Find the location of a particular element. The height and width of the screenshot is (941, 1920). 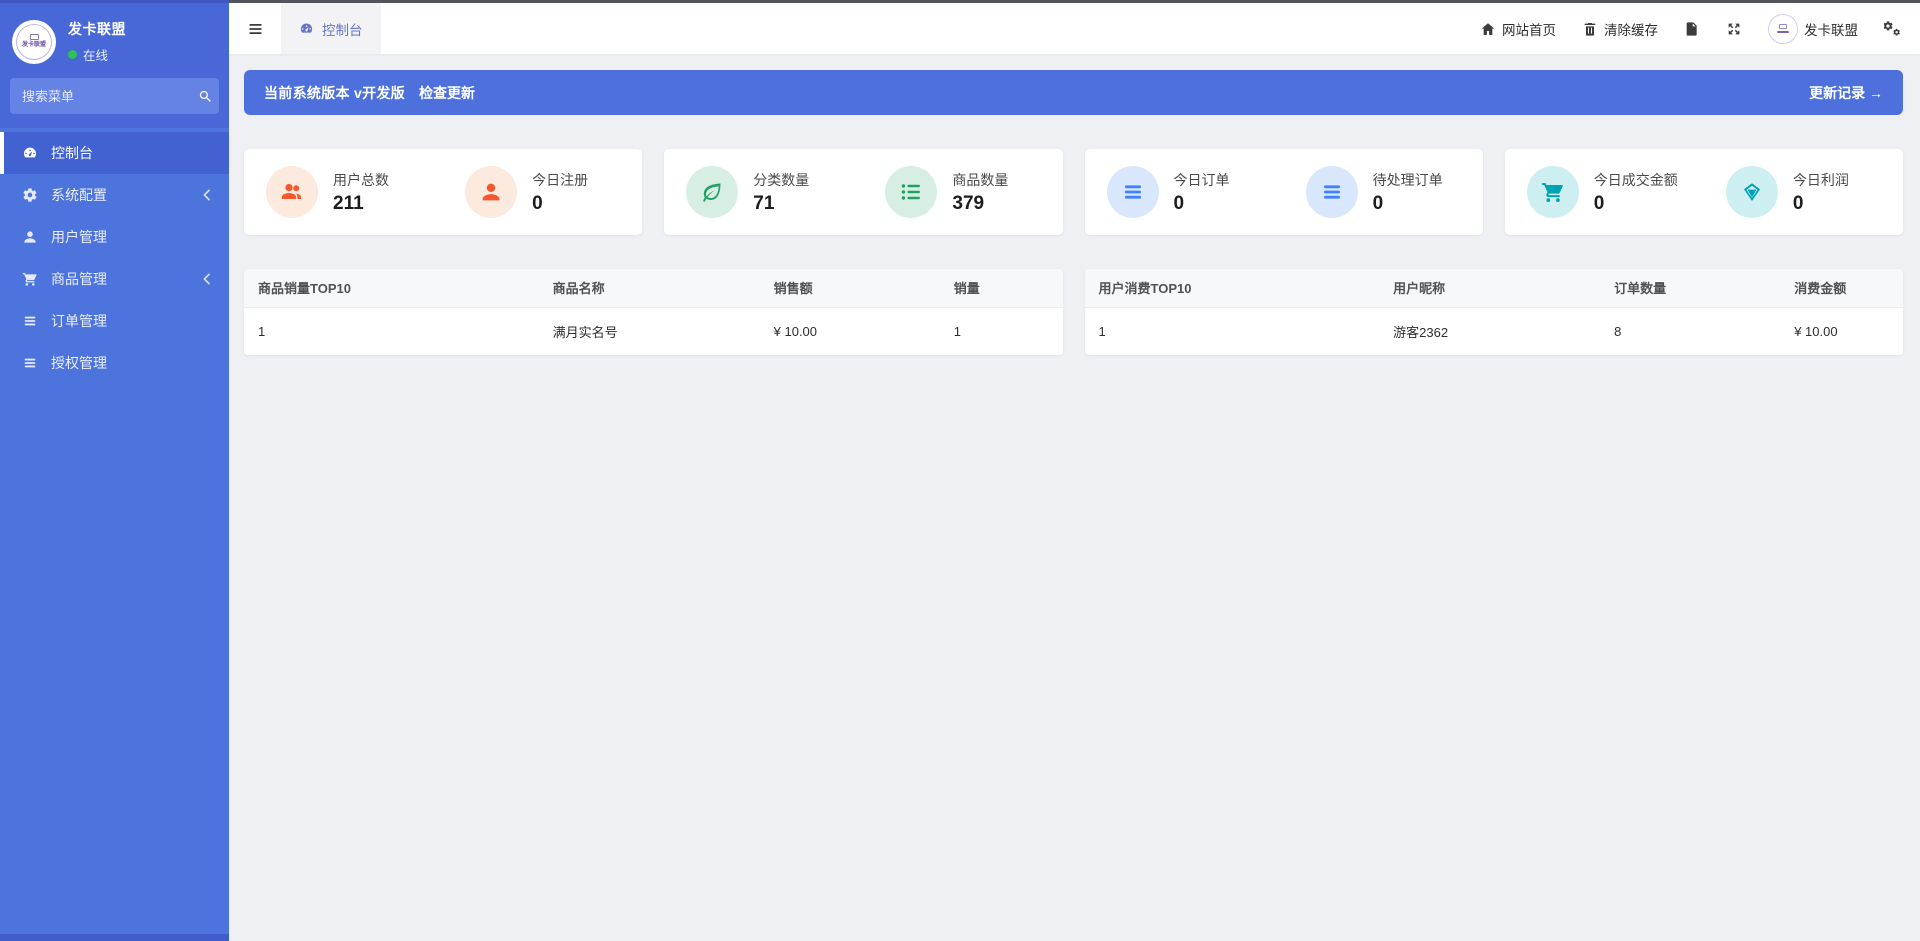

check-update-link: 检查更新 is located at coordinates (447, 93).